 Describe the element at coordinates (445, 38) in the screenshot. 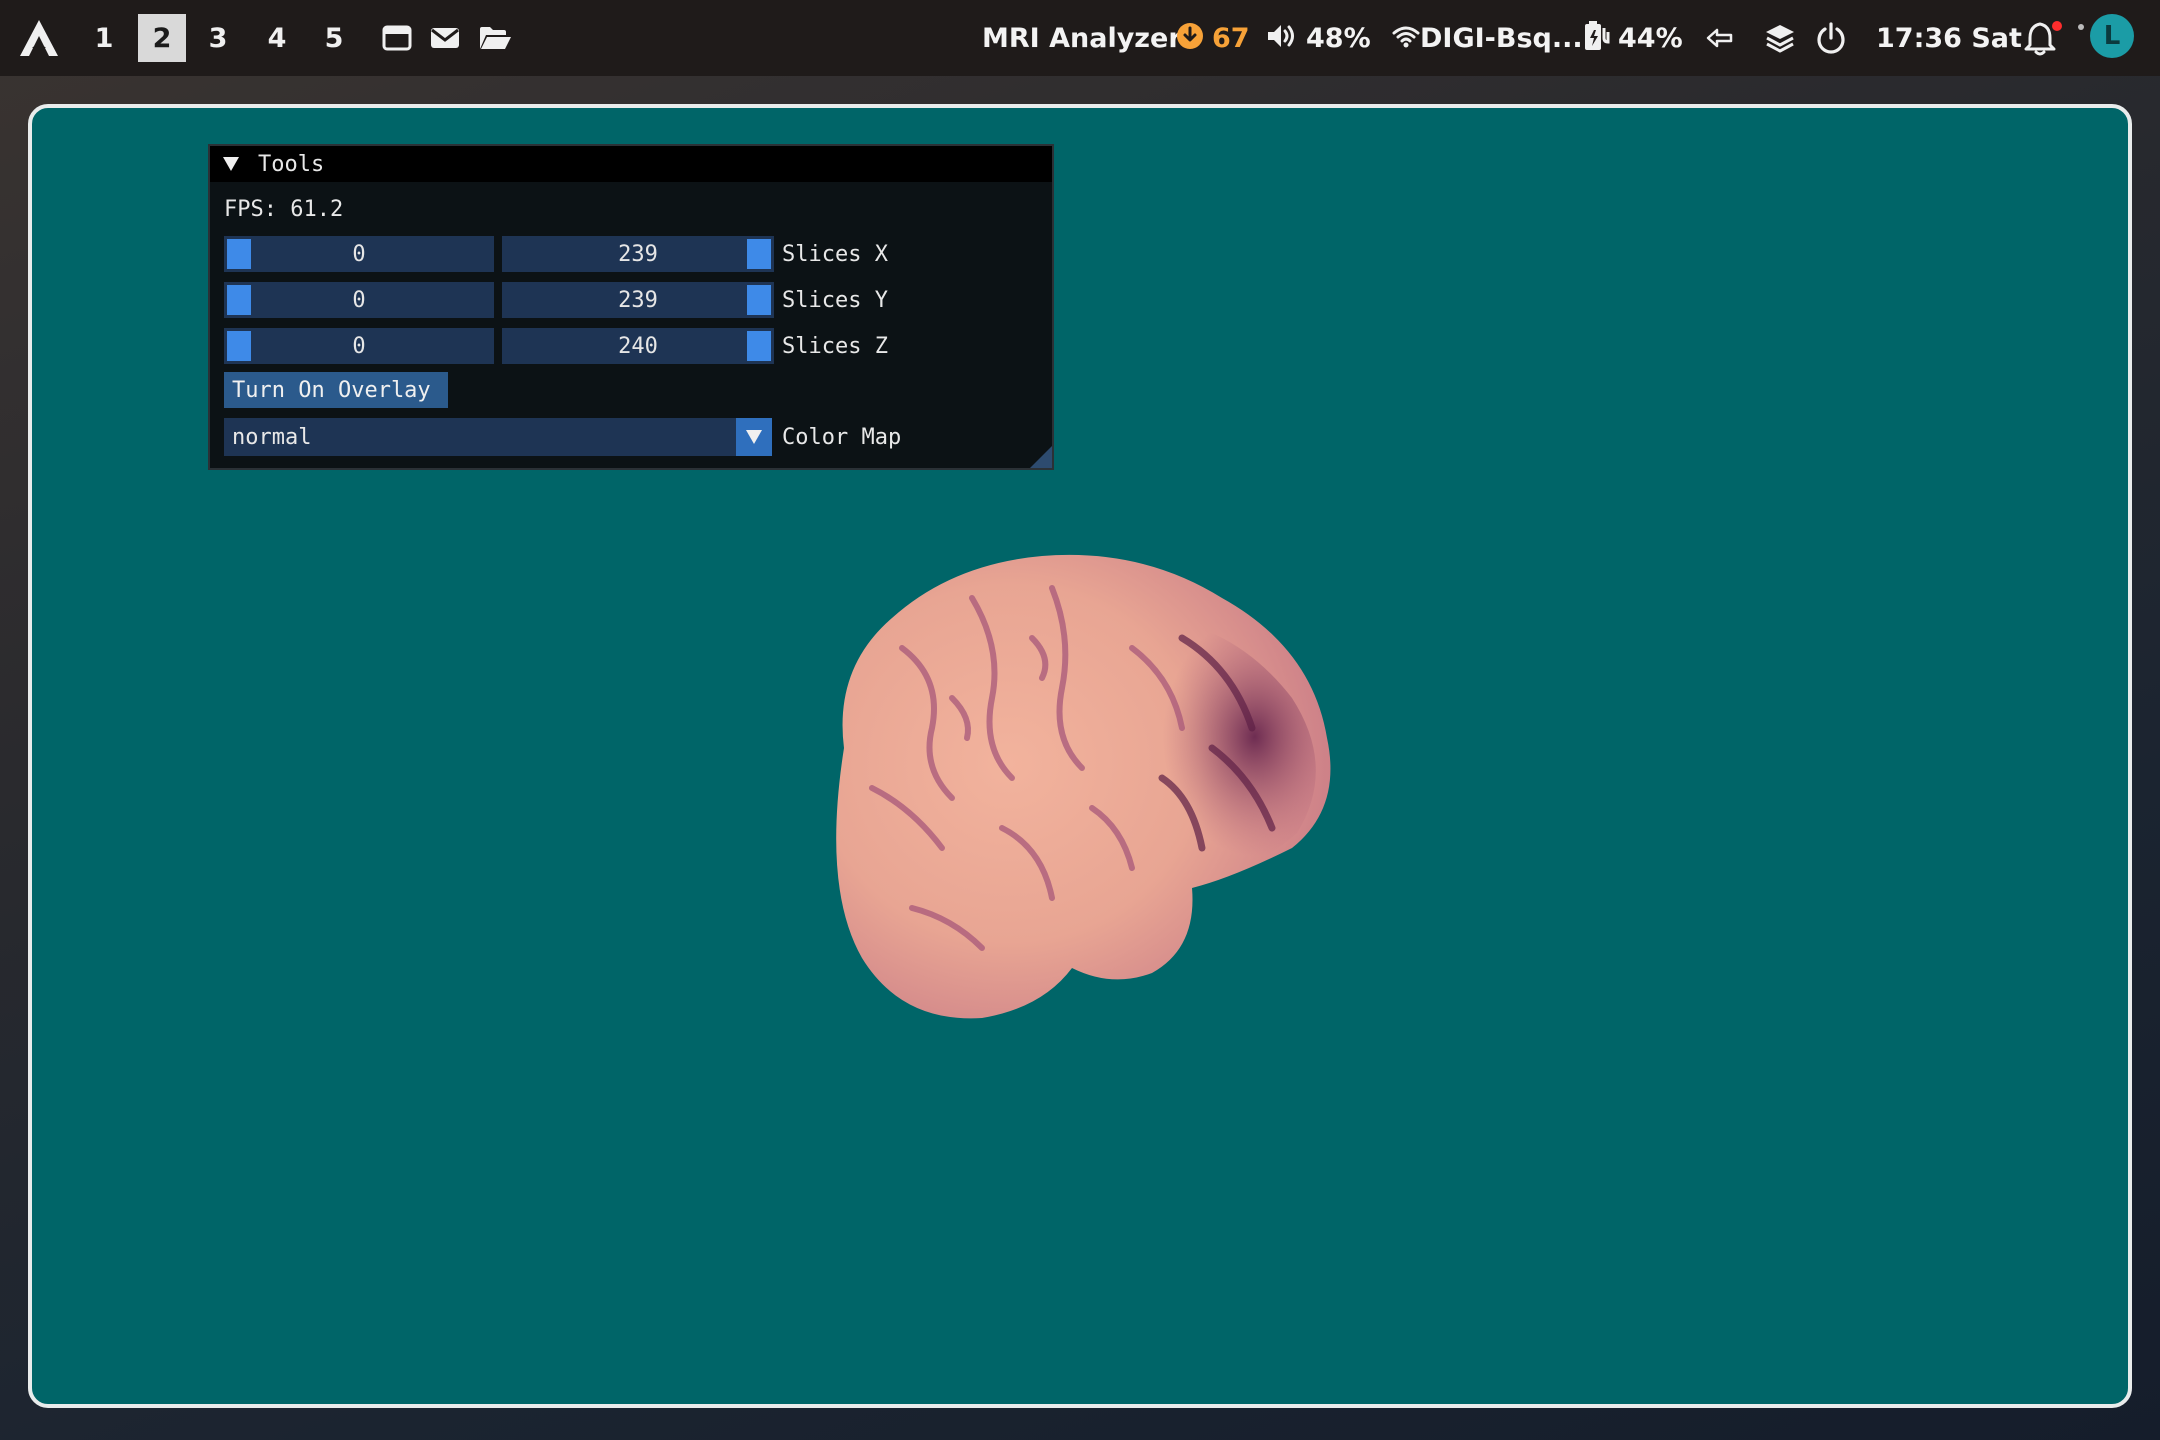

I see `mail-icon` at that location.